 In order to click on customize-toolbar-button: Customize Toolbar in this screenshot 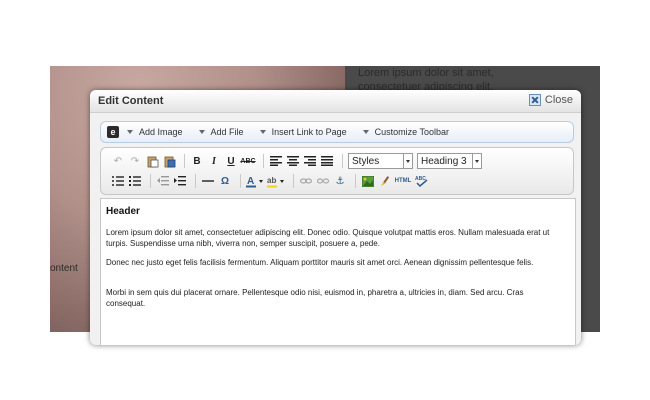, I will do `click(405, 132)`.